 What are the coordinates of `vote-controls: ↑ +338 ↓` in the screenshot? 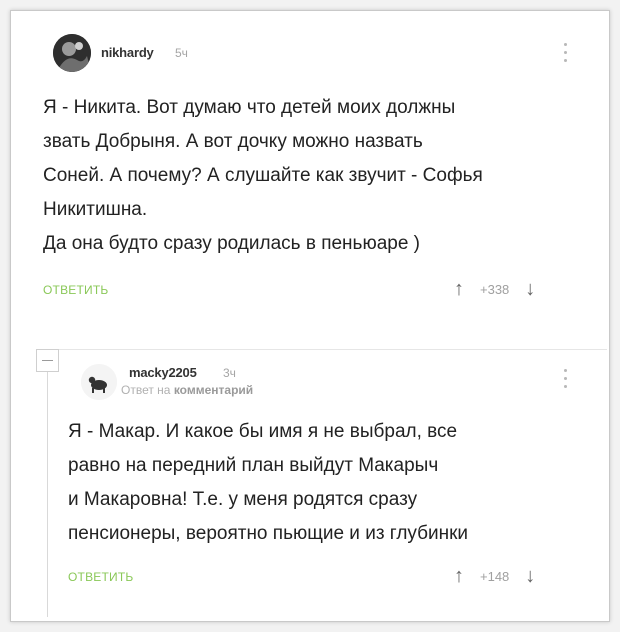 It's located at (494, 289).